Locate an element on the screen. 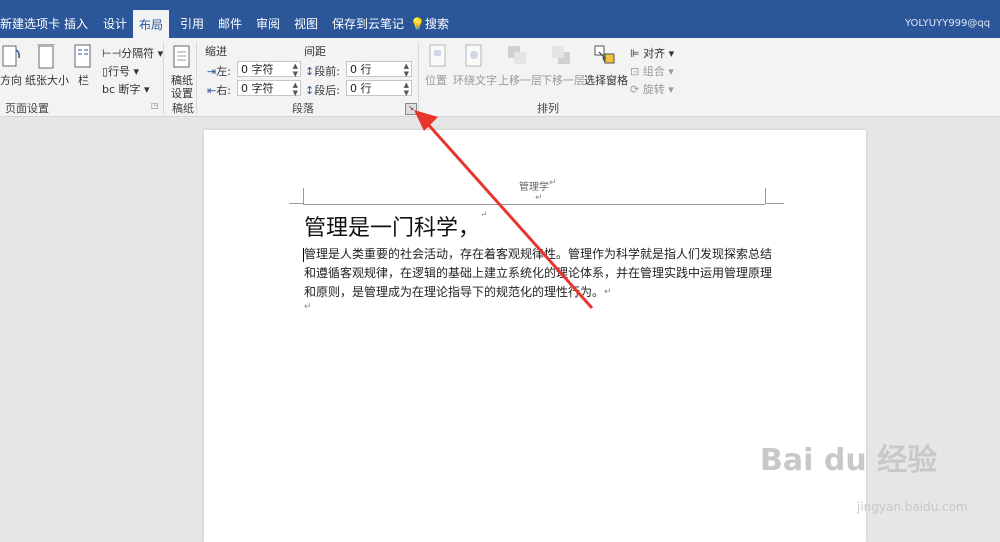  watermark-url: jingyan.baidu.com is located at coordinates (912, 507).